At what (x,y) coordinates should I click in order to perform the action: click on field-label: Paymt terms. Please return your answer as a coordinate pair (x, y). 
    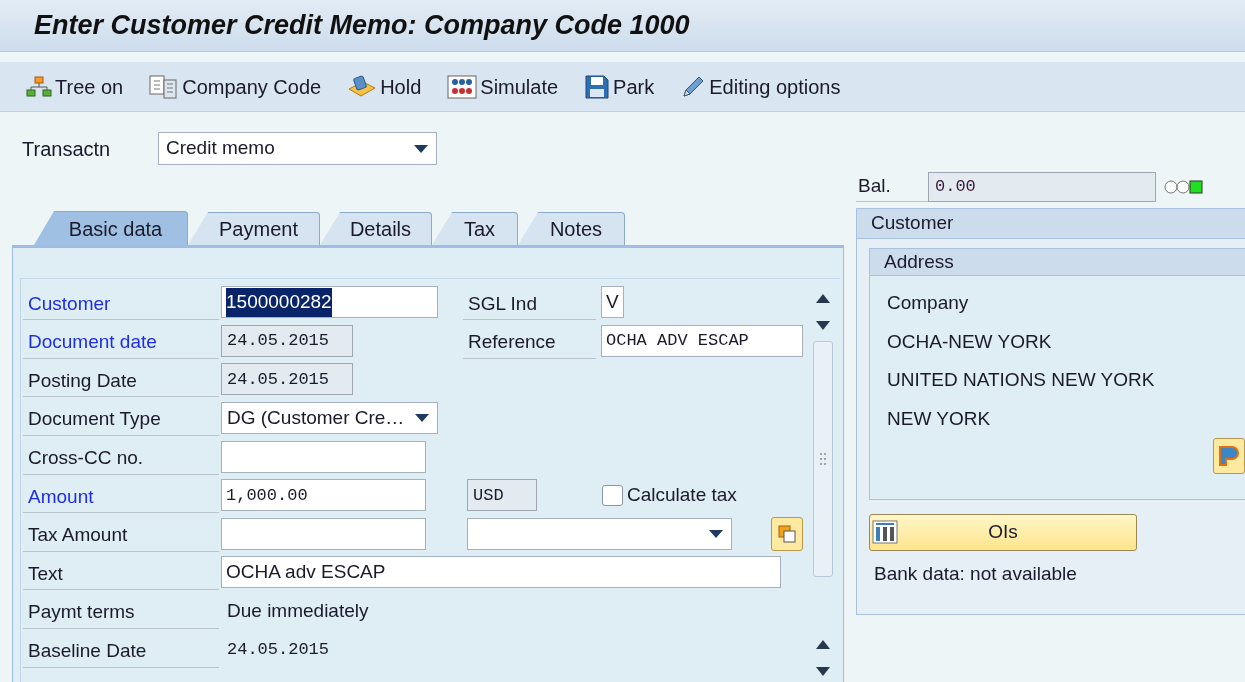
    Looking at the image, I should click on (121, 613).